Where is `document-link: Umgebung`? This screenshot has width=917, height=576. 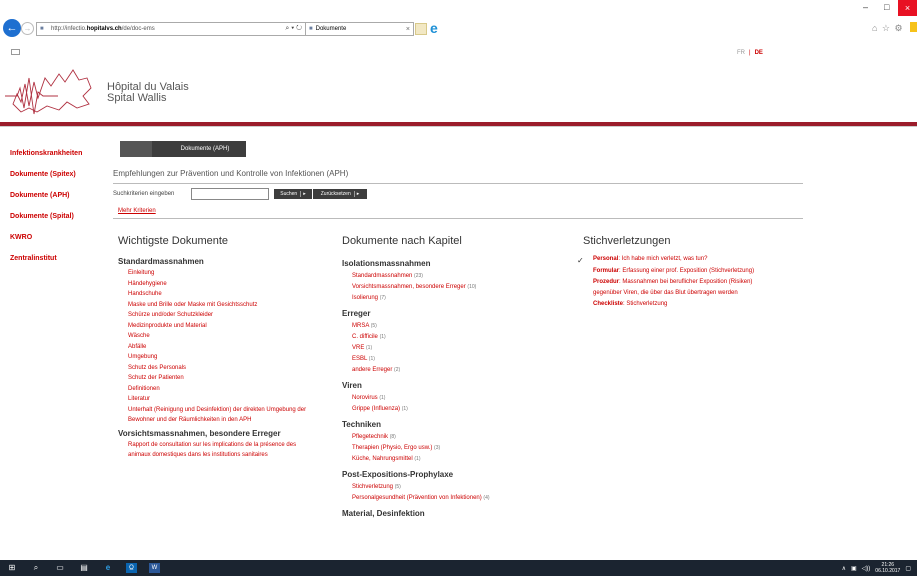
document-link: Umgebung is located at coordinates (223, 357).